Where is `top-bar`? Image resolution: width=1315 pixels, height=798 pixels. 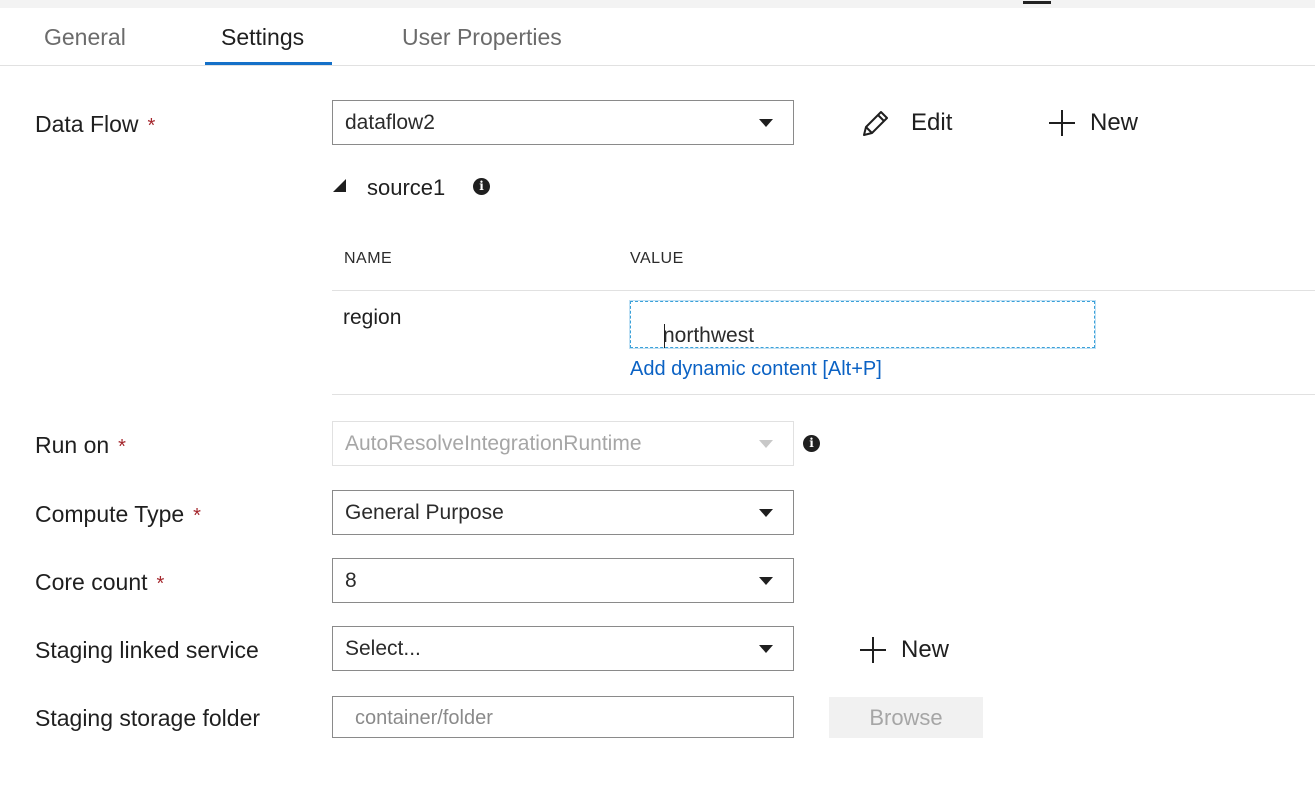
top-bar is located at coordinates (657, 4).